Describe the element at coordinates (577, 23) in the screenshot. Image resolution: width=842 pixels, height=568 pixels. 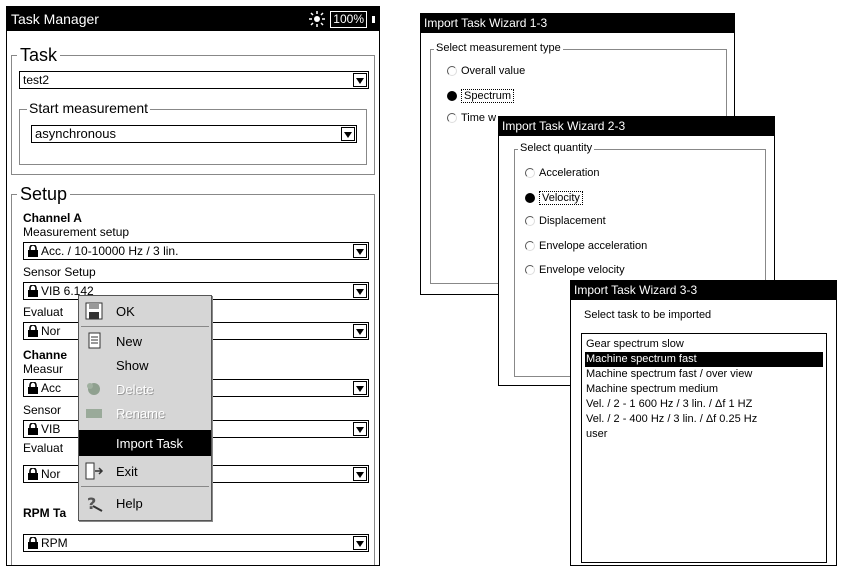
I see `wizard-step-1-title: Import Task Wizard 1-3` at that location.